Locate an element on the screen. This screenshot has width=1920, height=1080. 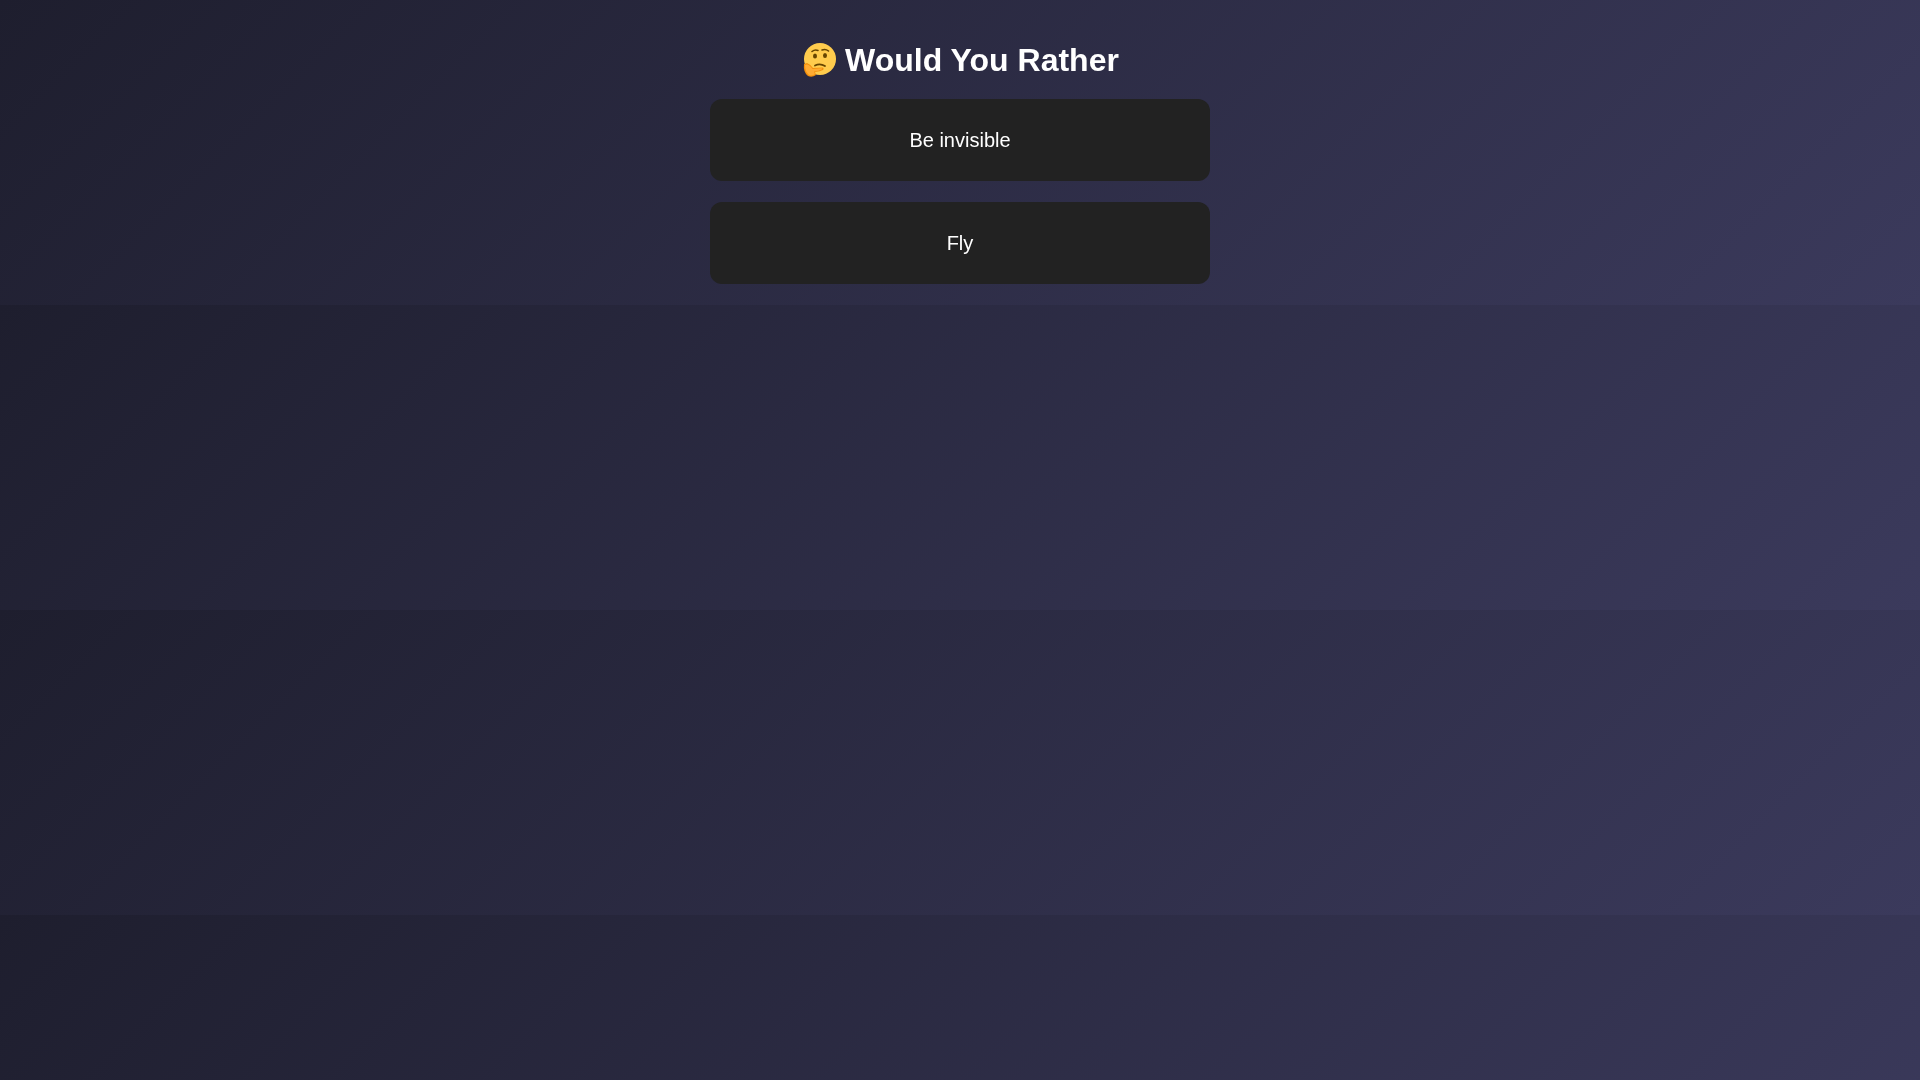
page-title: Would You Rather is located at coordinates (982, 60).